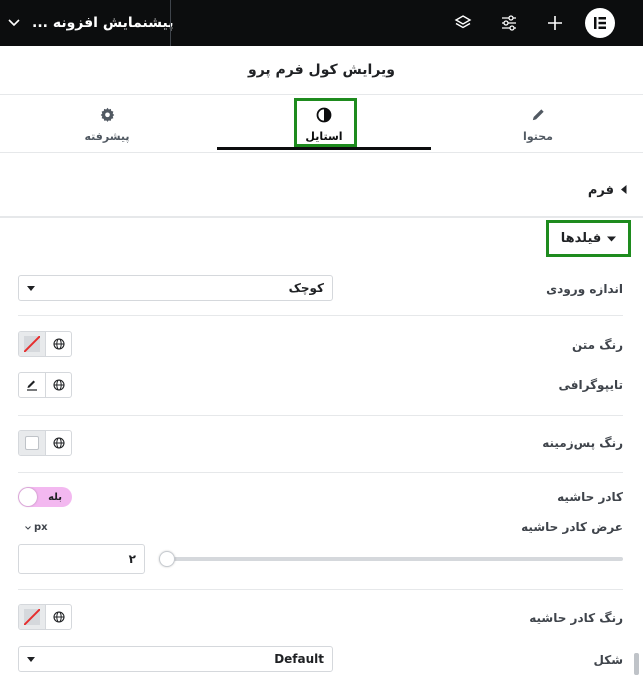  I want to click on section-divider, so click(321, 217).